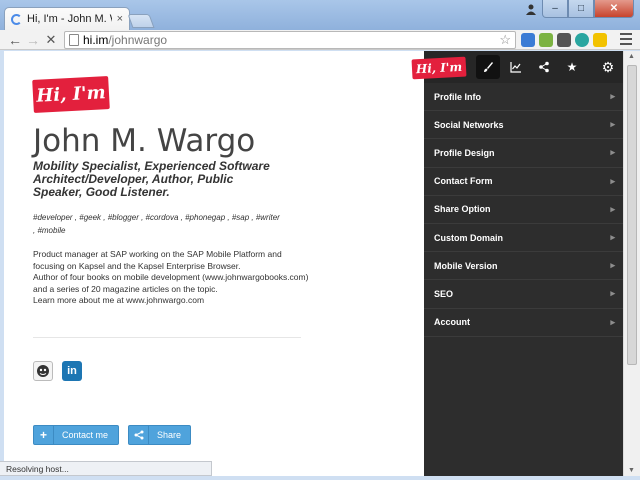 The width and height of the screenshot is (640, 480). I want to click on browser-tab: Hi, I'm - John M. Wargo (j ×, so click(67, 18).